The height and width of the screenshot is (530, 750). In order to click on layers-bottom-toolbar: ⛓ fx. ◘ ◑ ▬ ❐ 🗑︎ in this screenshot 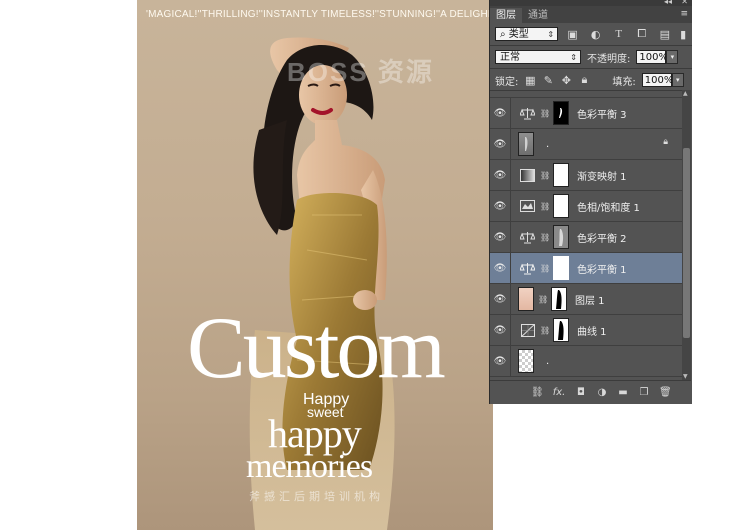, I will do `click(590, 392)`.